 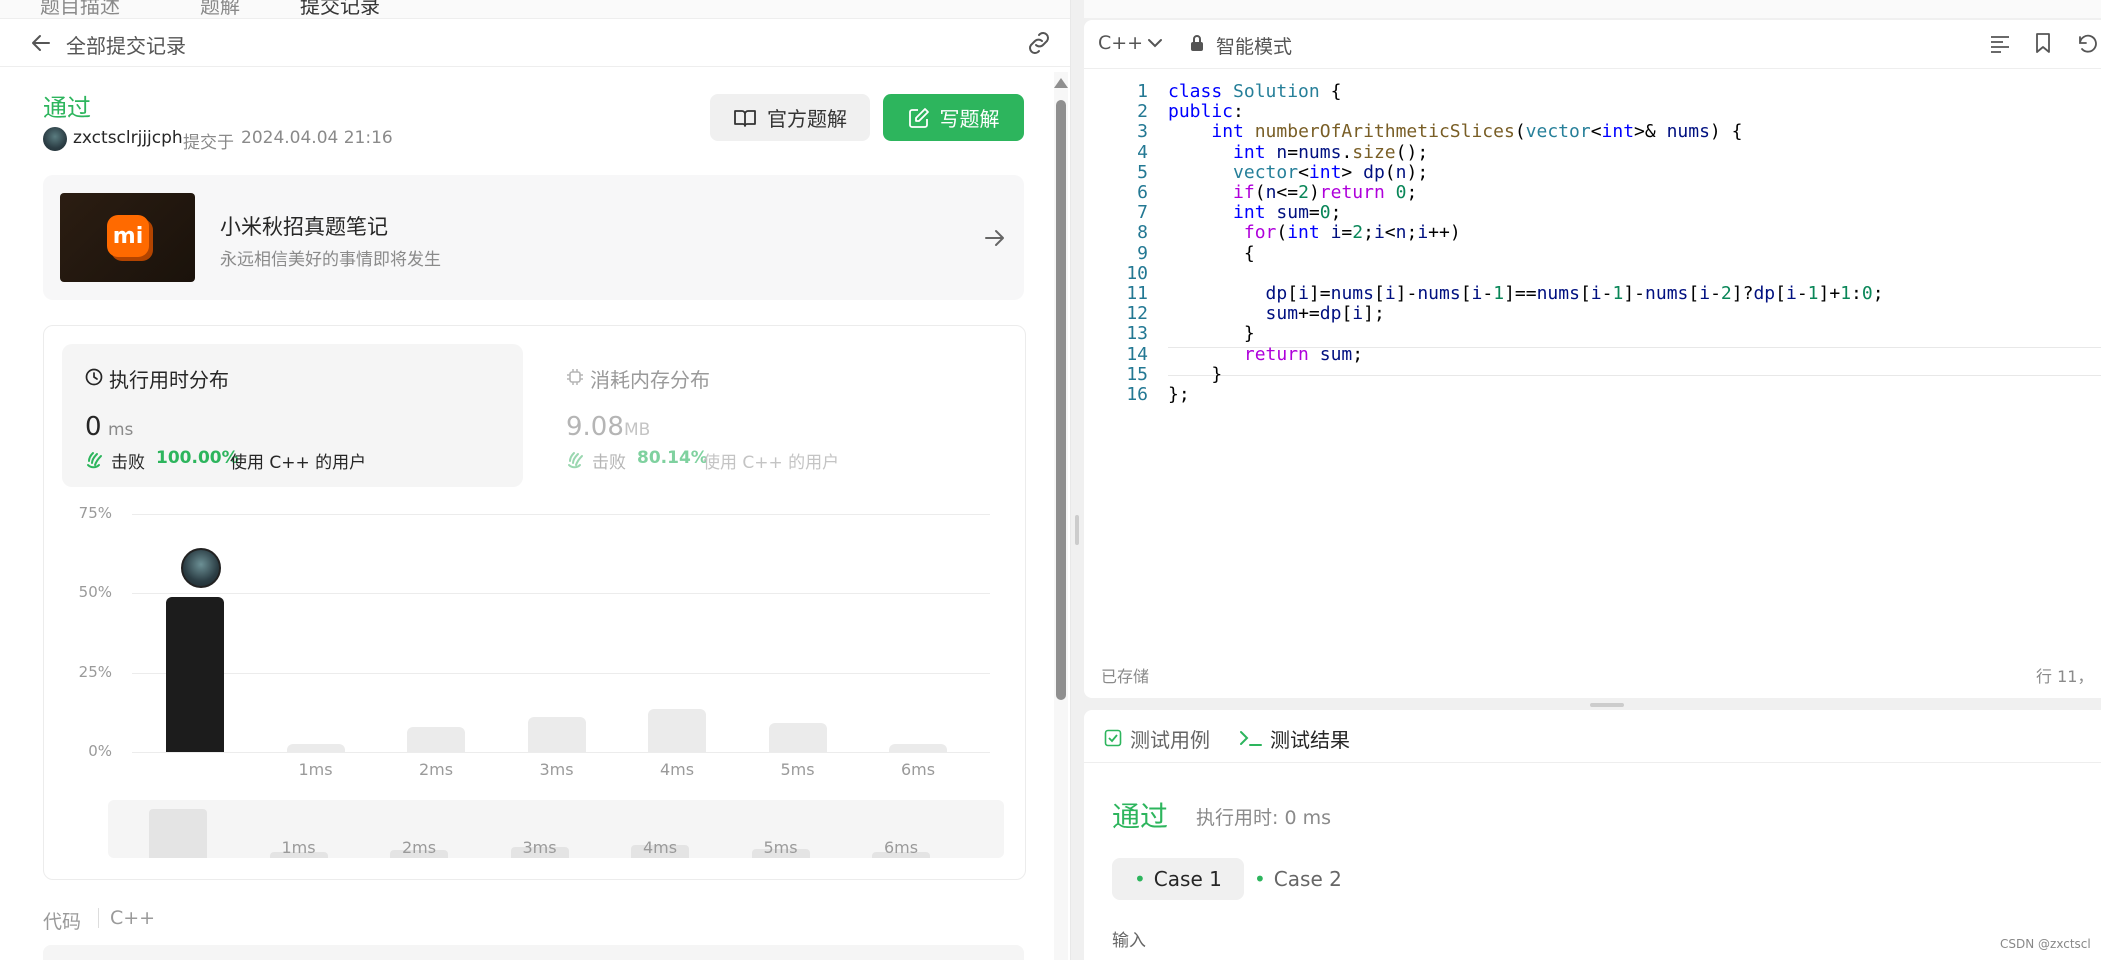 What do you see at coordinates (1170, 738) in the screenshot?
I see `tab-testcase: 测试用例` at bounding box center [1170, 738].